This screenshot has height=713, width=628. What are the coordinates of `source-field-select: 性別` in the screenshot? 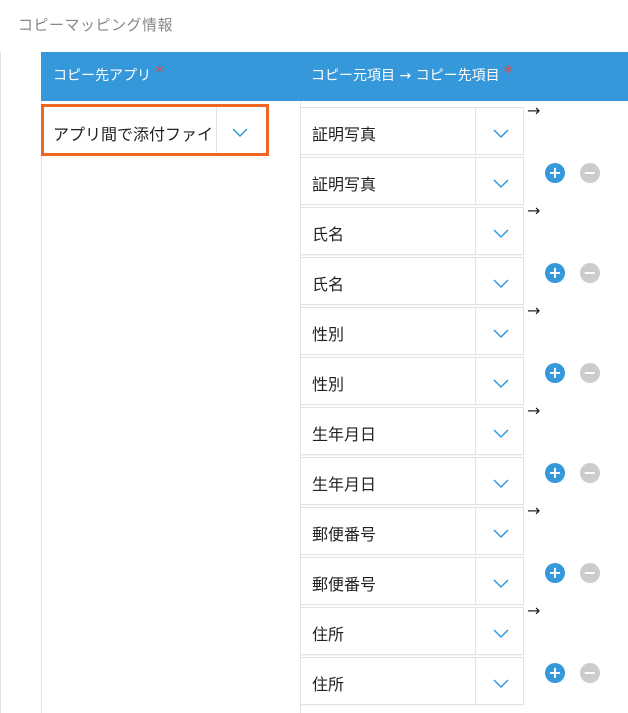 It's located at (412, 331).